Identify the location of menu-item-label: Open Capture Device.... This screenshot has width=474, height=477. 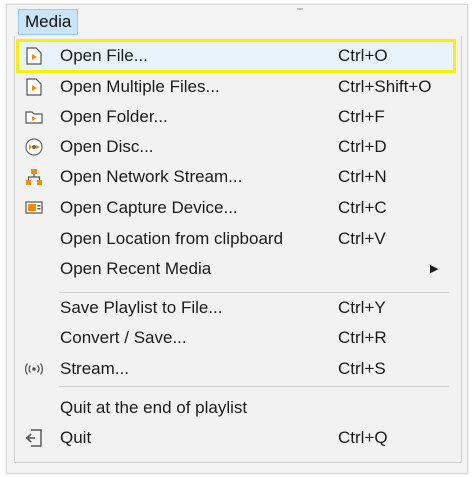
(149, 207).